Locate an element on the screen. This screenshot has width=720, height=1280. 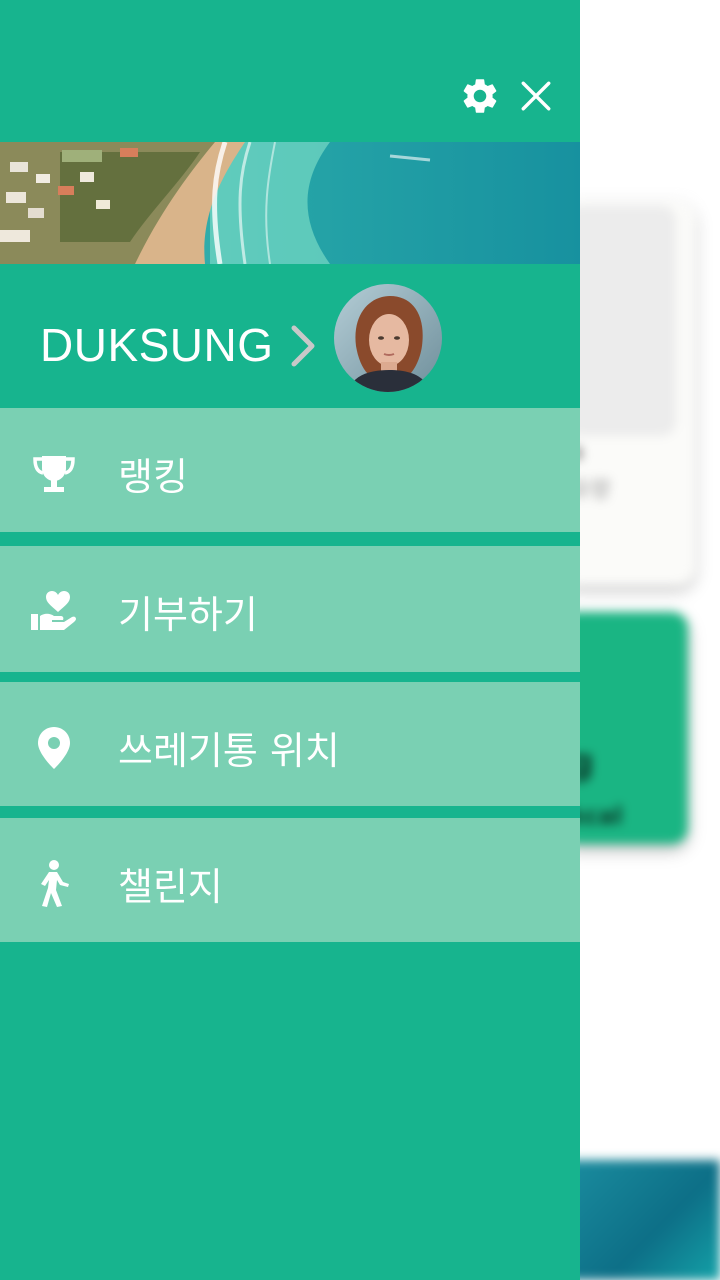
walking-person-icon is located at coordinates (54, 884).